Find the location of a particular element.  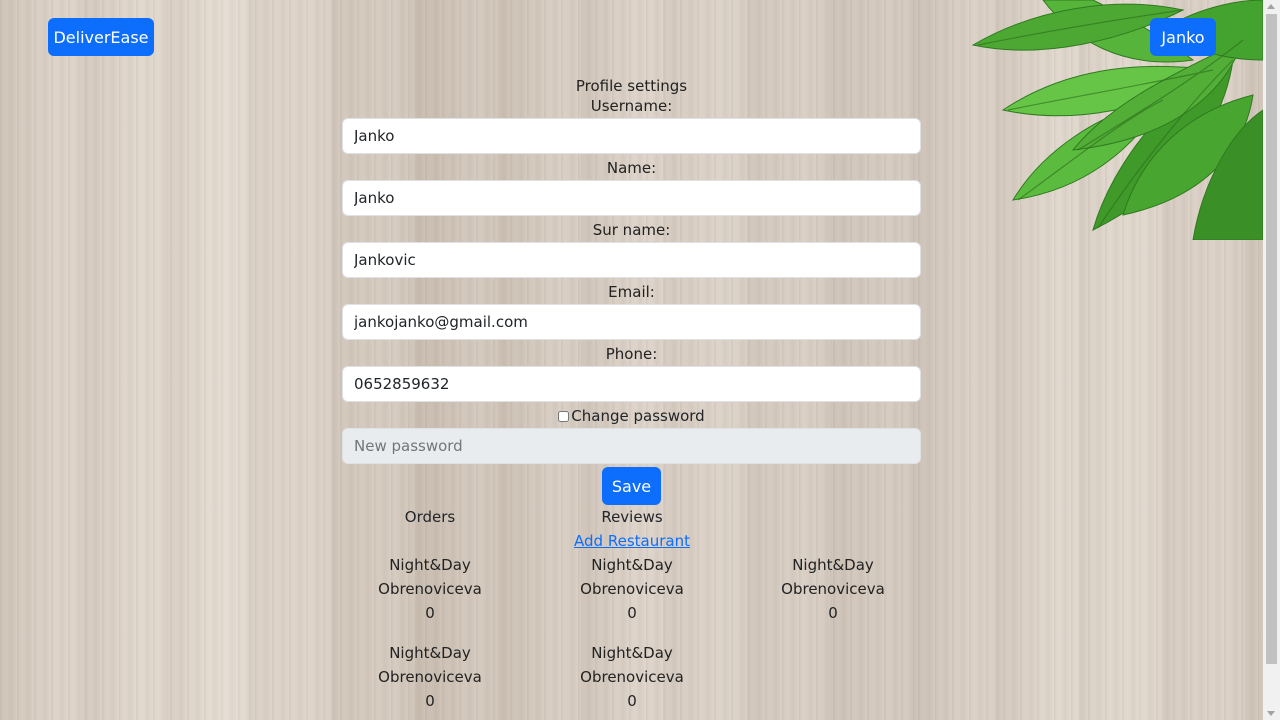

name-input is located at coordinates (631, 198).